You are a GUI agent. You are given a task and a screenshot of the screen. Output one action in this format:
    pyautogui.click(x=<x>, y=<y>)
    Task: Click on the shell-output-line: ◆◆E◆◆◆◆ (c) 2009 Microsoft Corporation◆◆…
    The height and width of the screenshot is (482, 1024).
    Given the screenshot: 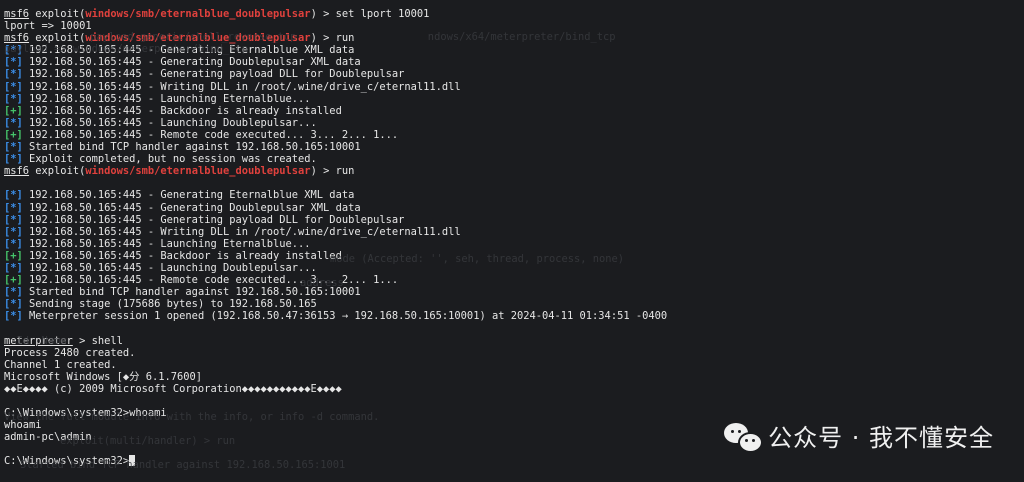 What is the action you would take?
    pyautogui.click(x=173, y=388)
    